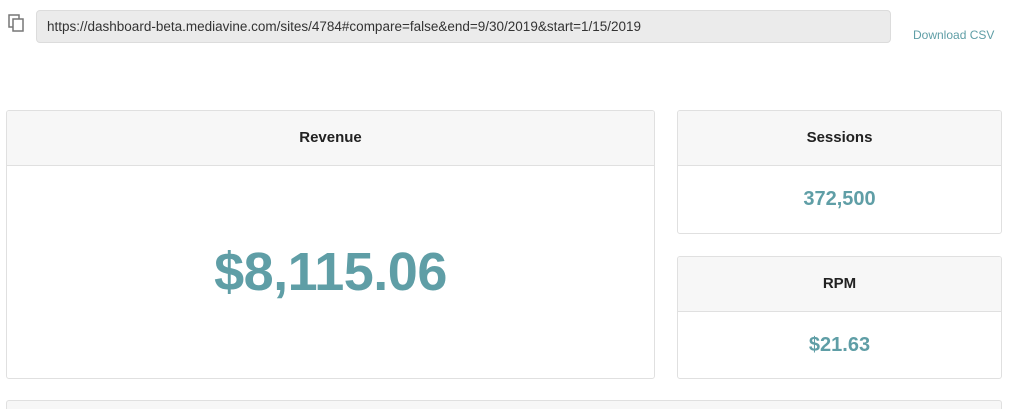  Describe the element at coordinates (839, 172) in the screenshot. I see `sessions-card: Sessions 372,500` at that location.